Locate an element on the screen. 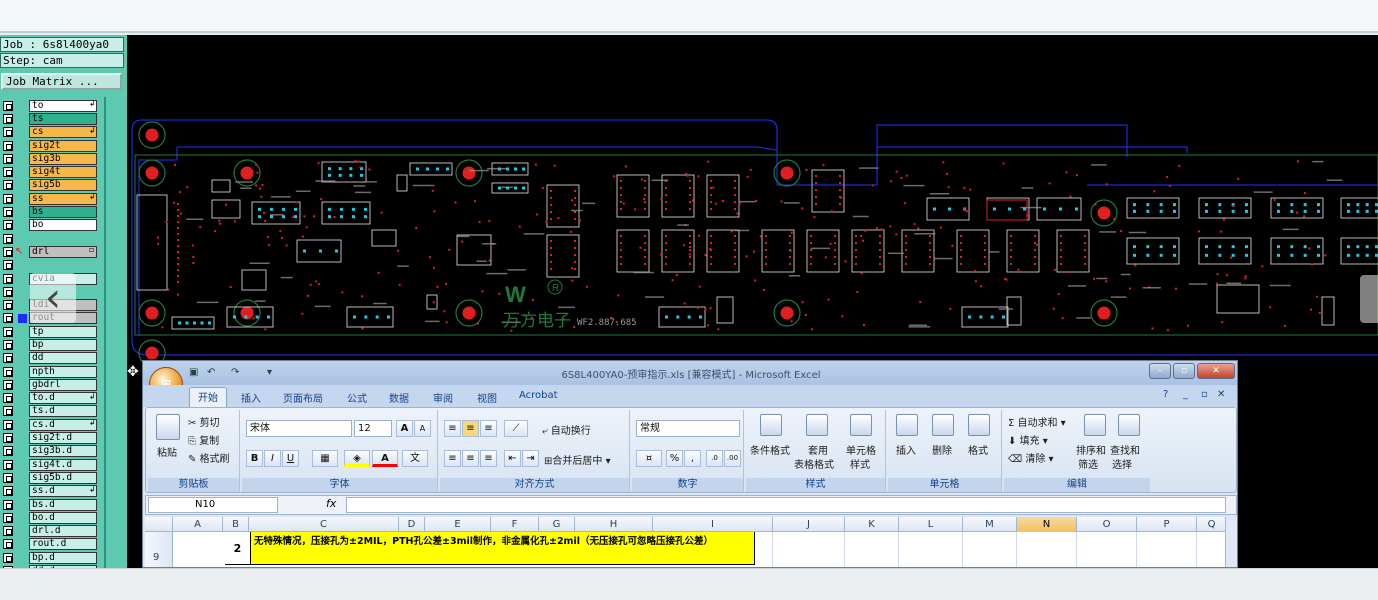 The width and height of the screenshot is (1378, 600). percent-button: % is located at coordinates (674, 458).